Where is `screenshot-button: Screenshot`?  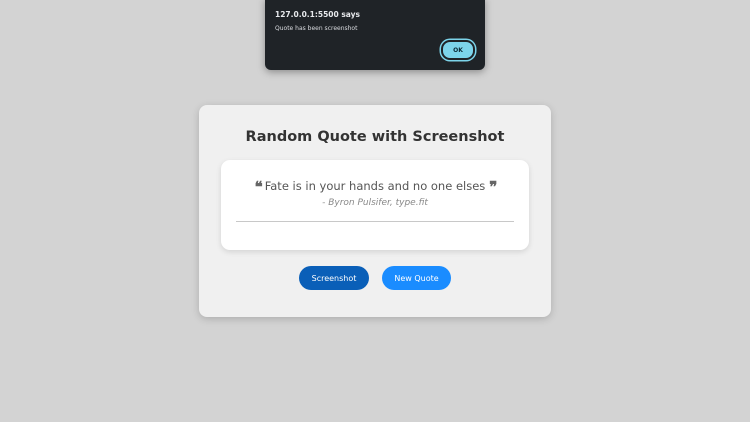
screenshot-button: Screenshot is located at coordinates (334, 278).